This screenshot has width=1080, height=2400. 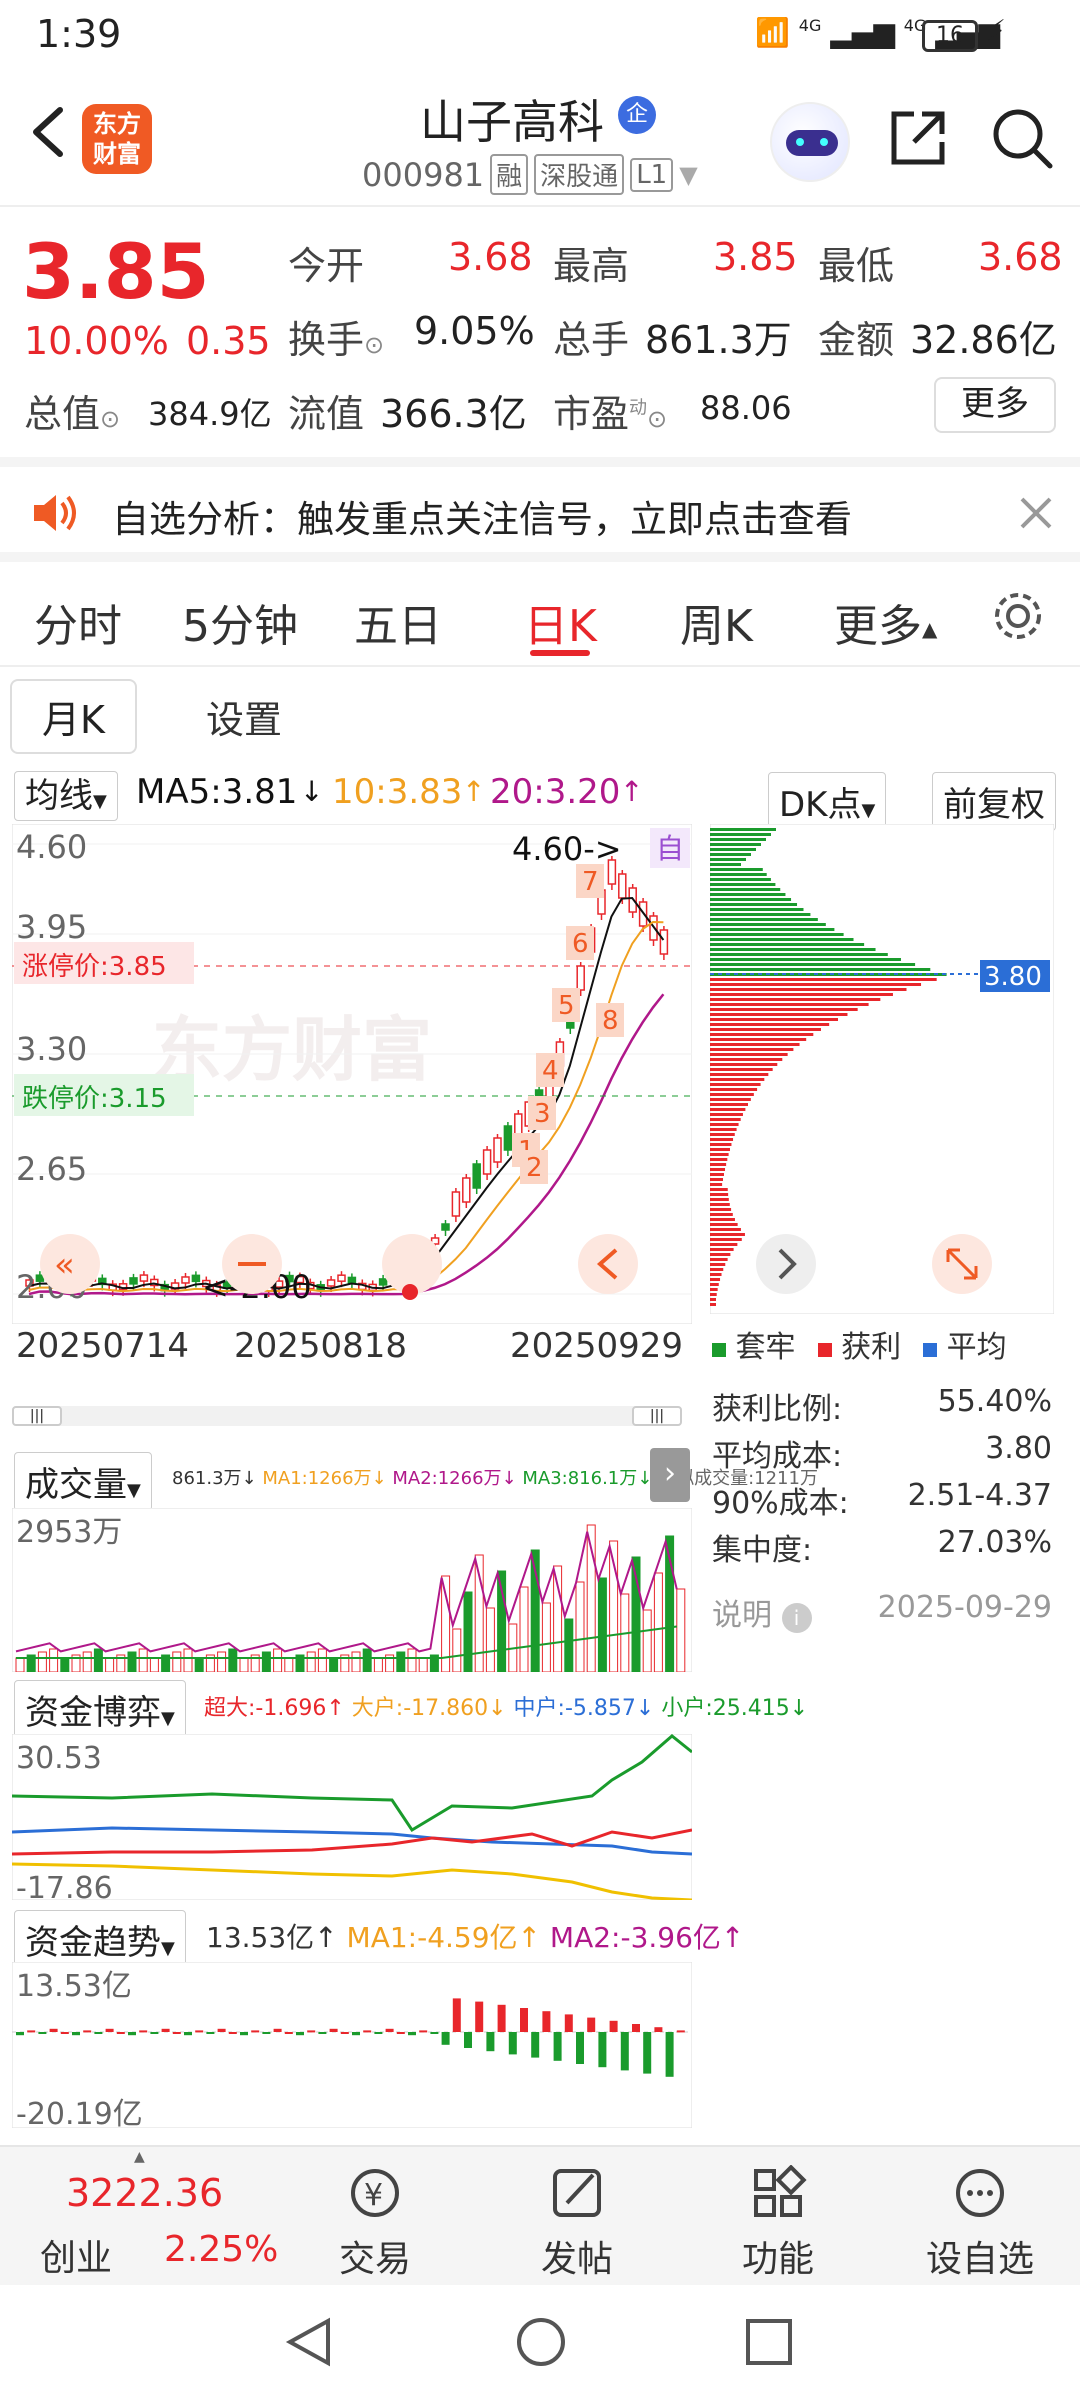 I want to click on volume-selector: 成交量▼, so click(x=83, y=1481).